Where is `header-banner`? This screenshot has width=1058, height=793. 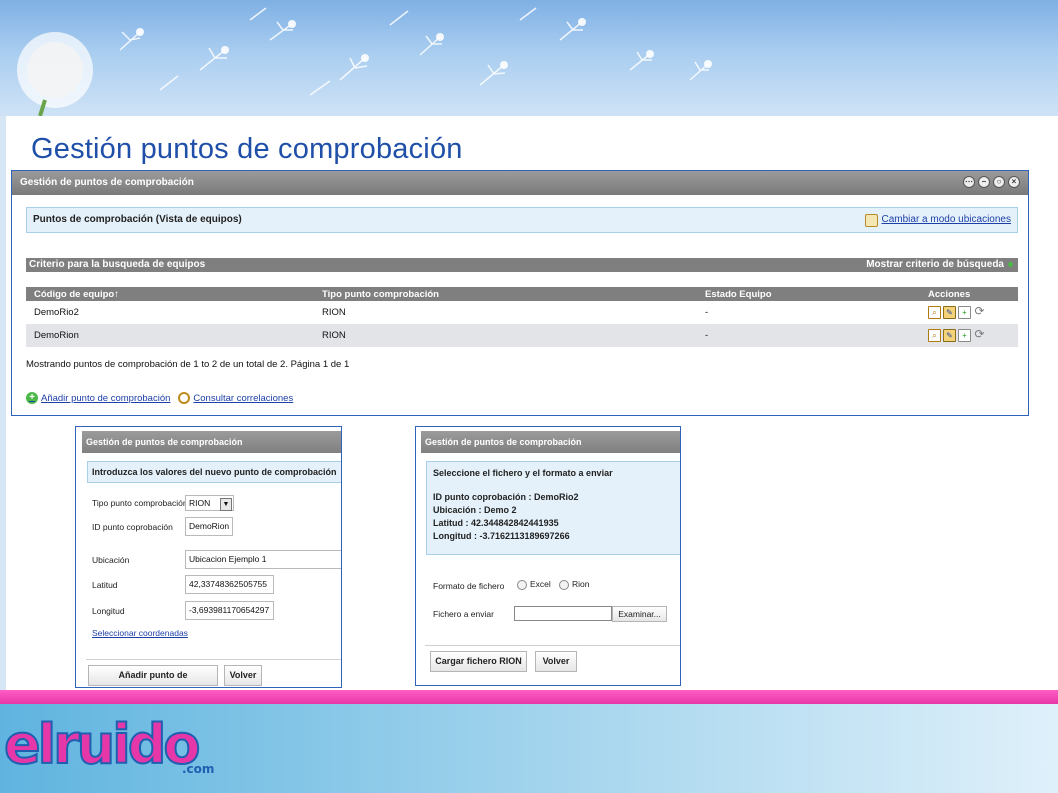
header-banner is located at coordinates (529, 58).